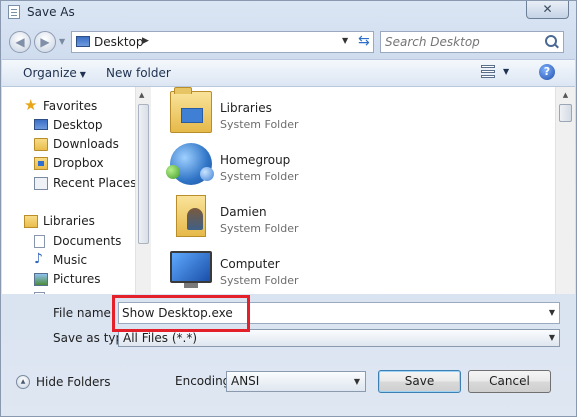 The image size is (577, 417). I want to click on file-list-scroll-thumb, so click(565, 113).